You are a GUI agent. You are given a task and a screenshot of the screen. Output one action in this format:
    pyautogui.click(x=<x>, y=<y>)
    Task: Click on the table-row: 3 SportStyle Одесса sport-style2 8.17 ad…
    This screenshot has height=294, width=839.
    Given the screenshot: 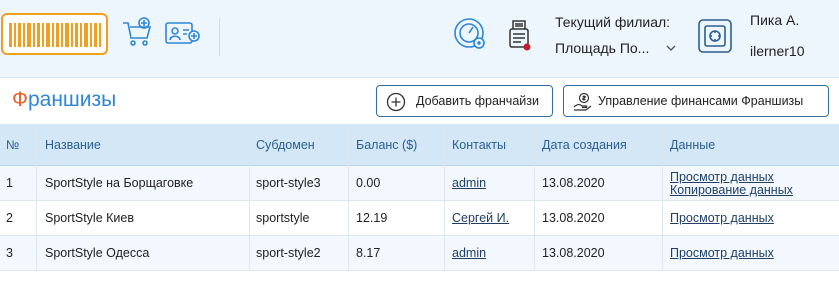 What is the action you would take?
    pyautogui.click(x=419, y=253)
    